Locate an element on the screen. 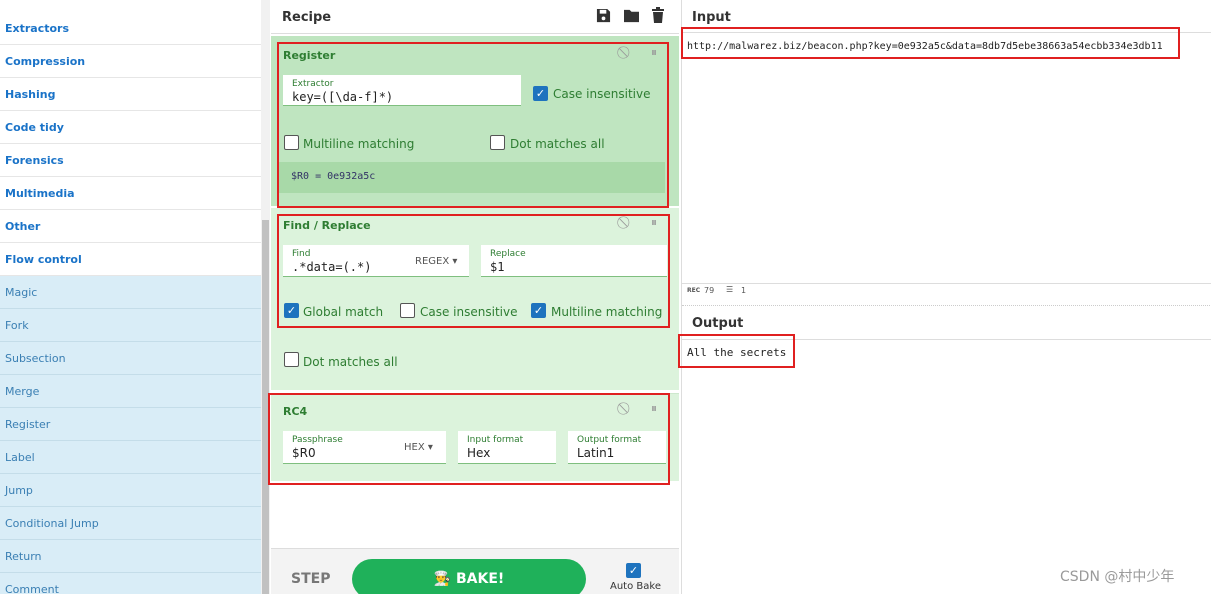  category-compression: Compression is located at coordinates (130, 61).